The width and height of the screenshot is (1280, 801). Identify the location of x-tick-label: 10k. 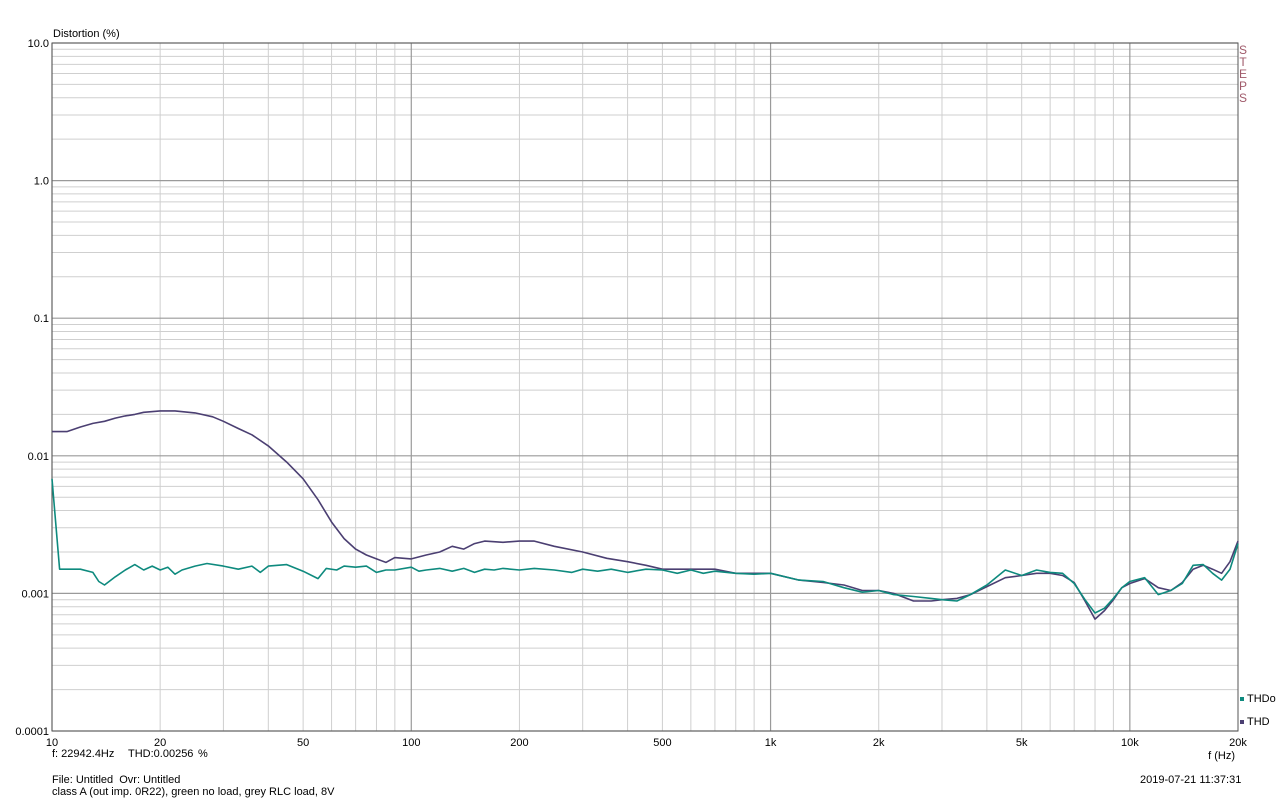
(1130, 743).